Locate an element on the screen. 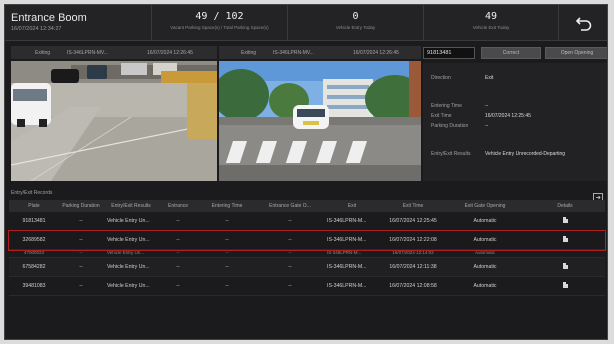 The image size is (614, 344). col-parking-duration: Parking Duration is located at coordinates (81, 206).